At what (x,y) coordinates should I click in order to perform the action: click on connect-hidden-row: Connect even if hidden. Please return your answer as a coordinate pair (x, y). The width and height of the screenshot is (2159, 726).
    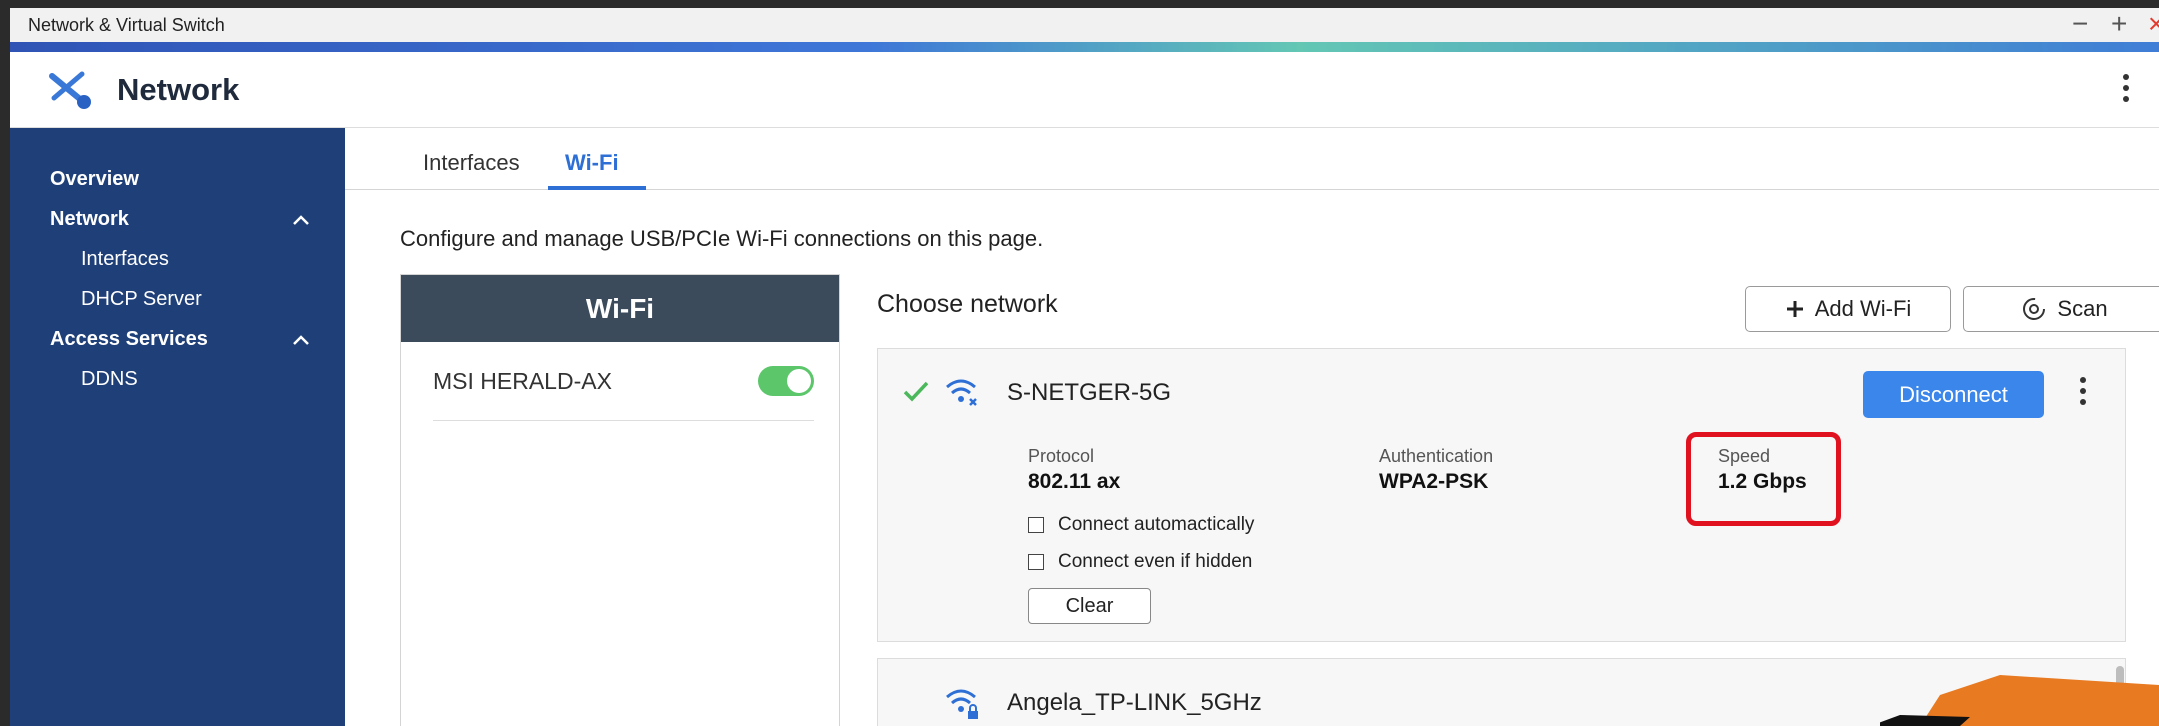
    Looking at the image, I should click on (1140, 562).